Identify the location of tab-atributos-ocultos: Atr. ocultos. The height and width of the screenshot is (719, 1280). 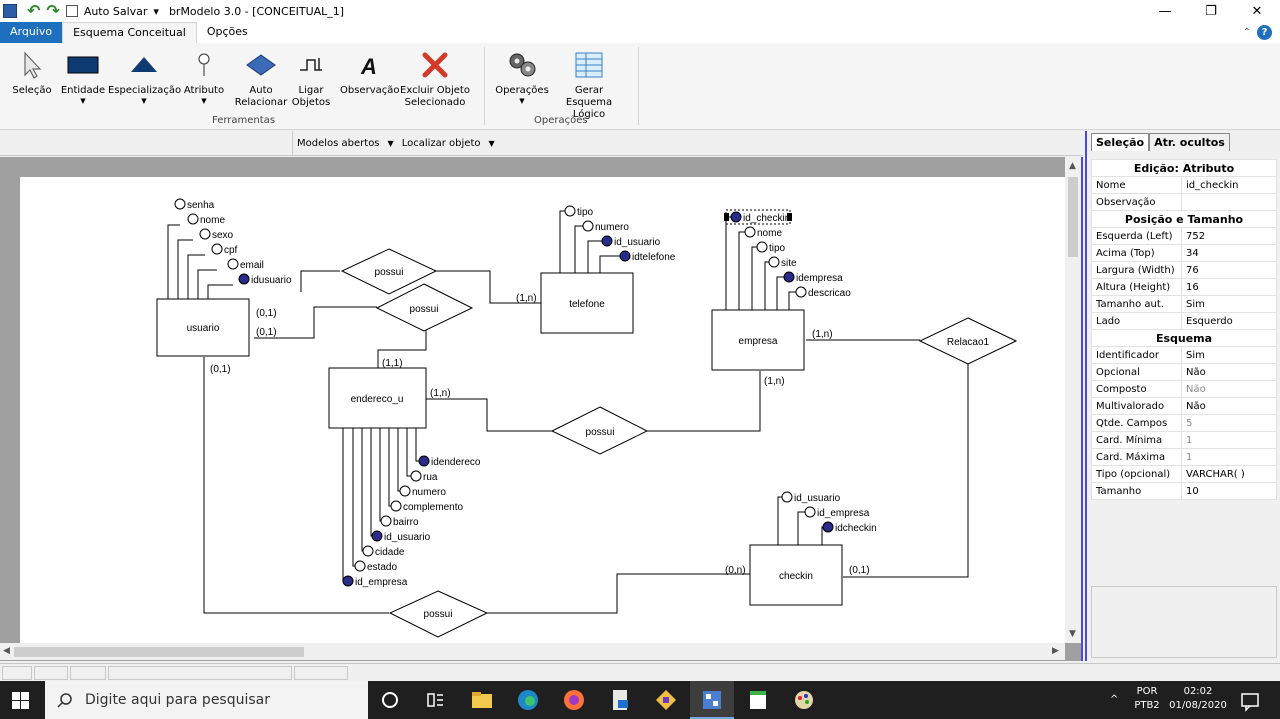
(1189, 142).